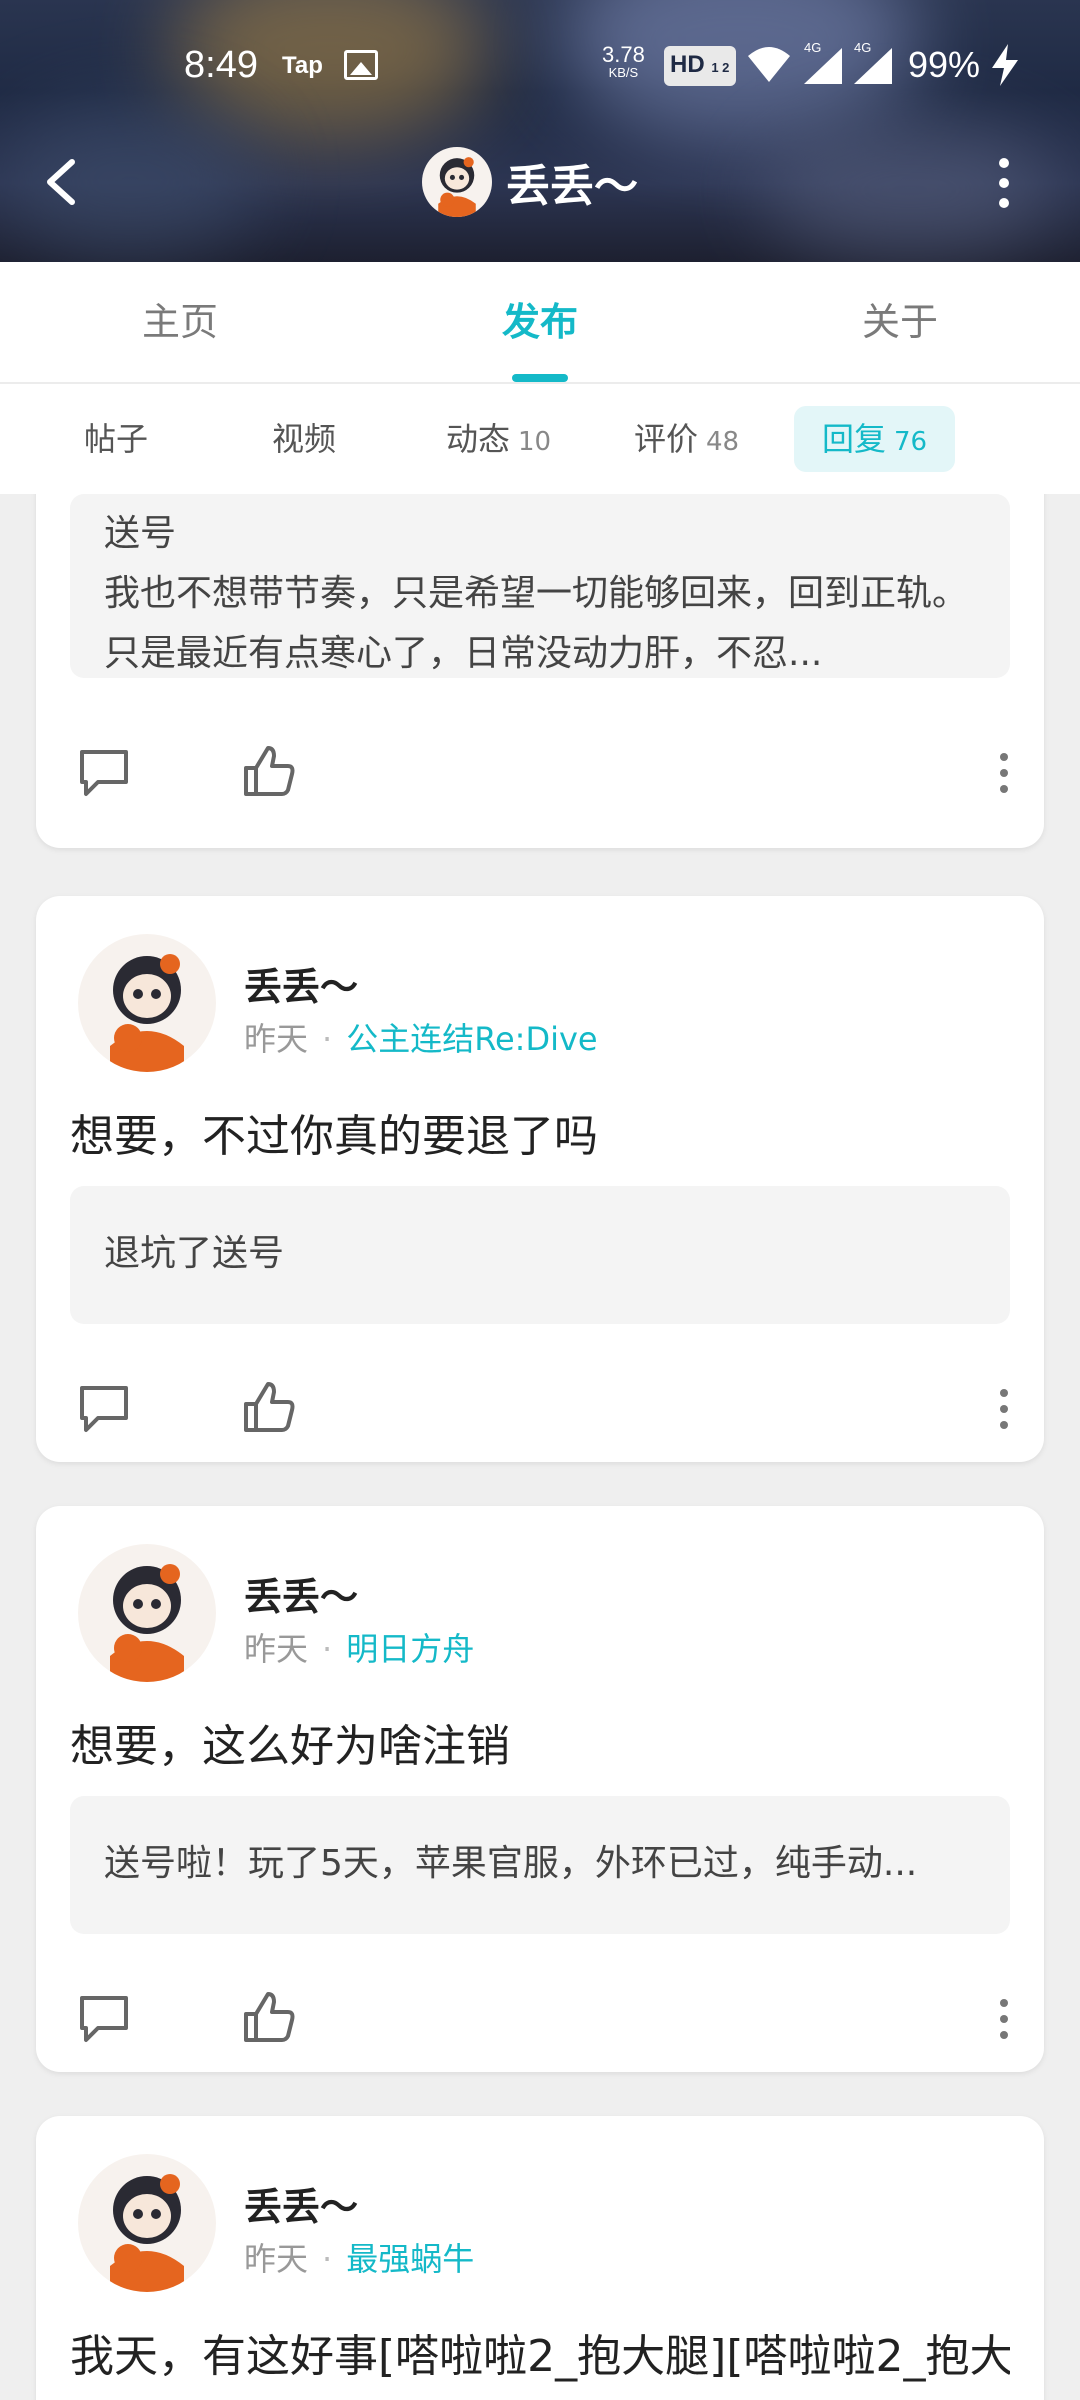 This screenshot has height=2400, width=1080. I want to click on hd-sub: 1 2, so click(720, 67).